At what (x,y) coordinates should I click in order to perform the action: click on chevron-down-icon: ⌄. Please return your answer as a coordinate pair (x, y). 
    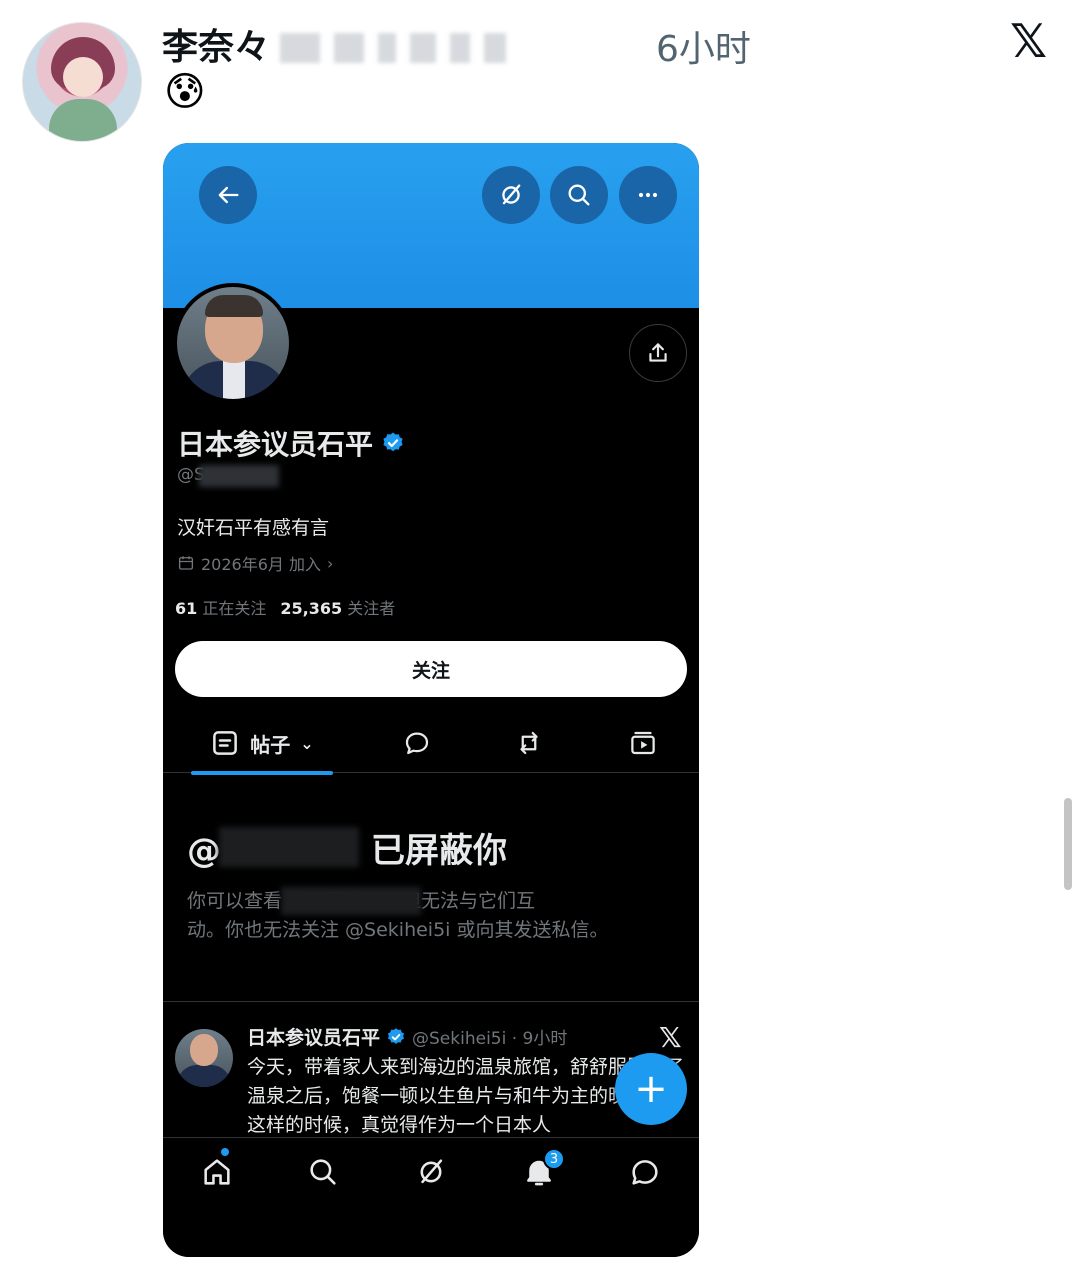
    Looking at the image, I should click on (307, 743).